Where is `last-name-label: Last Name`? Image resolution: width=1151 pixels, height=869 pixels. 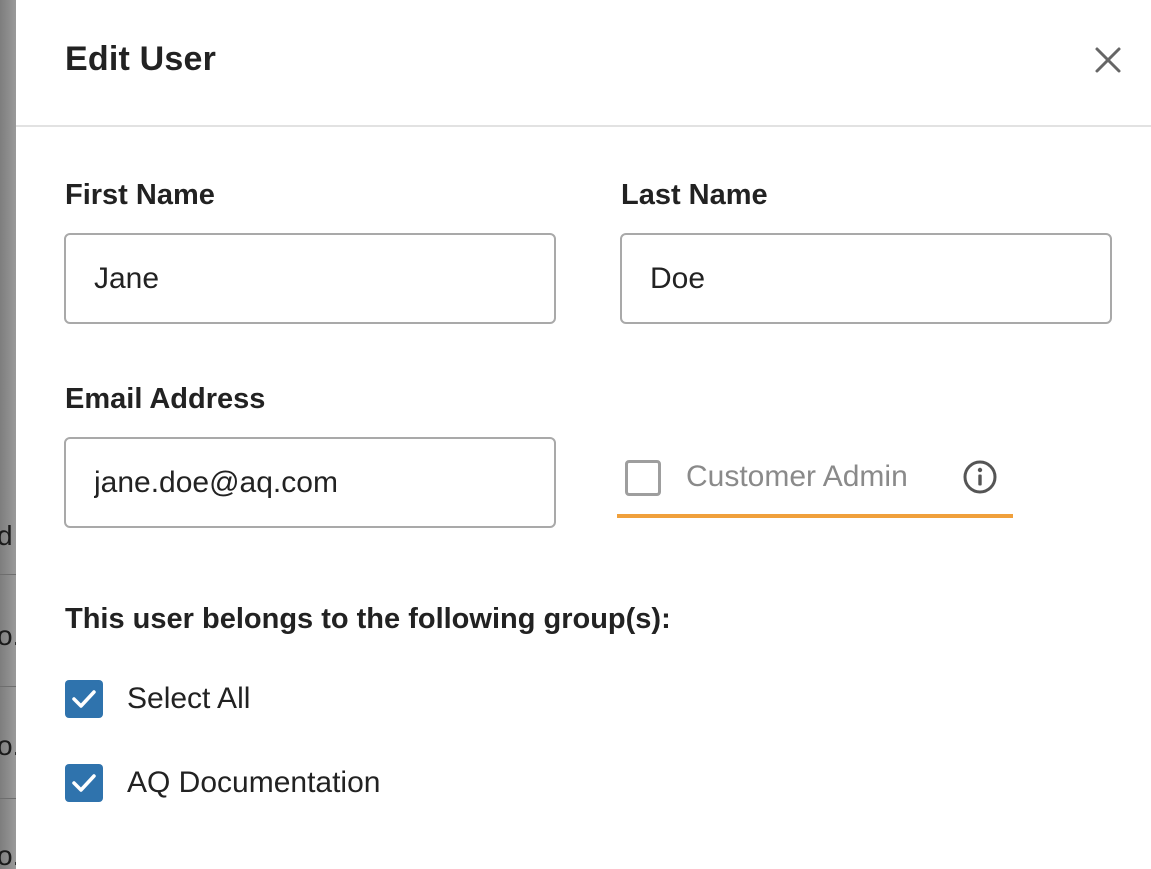 last-name-label: Last Name is located at coordinates (694, 195).